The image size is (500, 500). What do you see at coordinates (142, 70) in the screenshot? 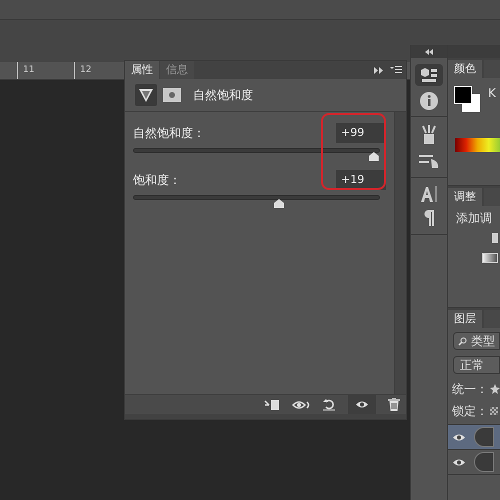
I see `tab: 属性` at bounding box center [142, 70].